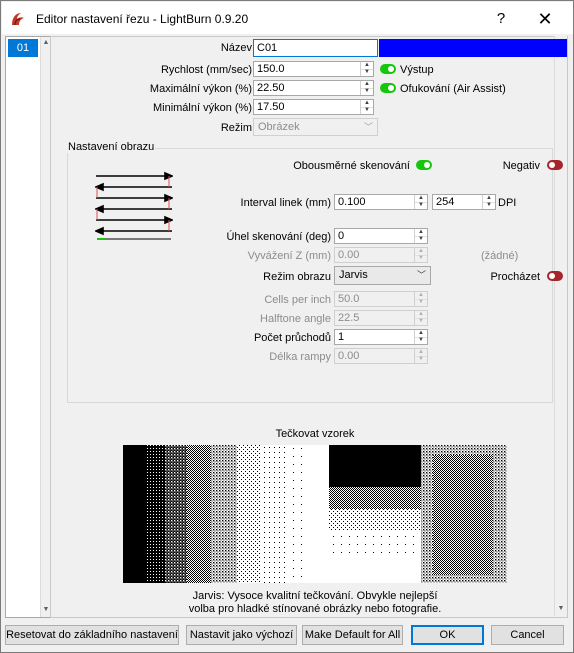  What do you see at coordinates (507, 203) in the screenshot?
I see `dpi-label: DPI` at bounding box center [507, 203].